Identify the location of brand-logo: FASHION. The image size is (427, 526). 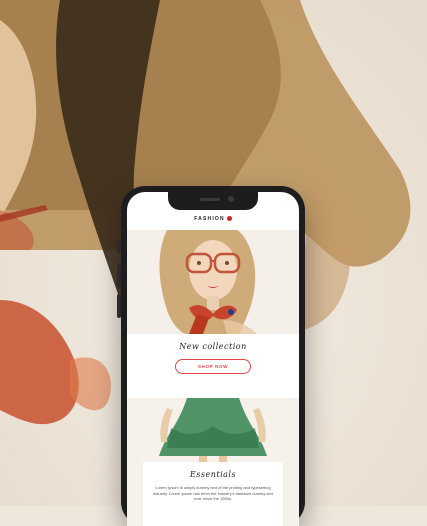
(213, 219).